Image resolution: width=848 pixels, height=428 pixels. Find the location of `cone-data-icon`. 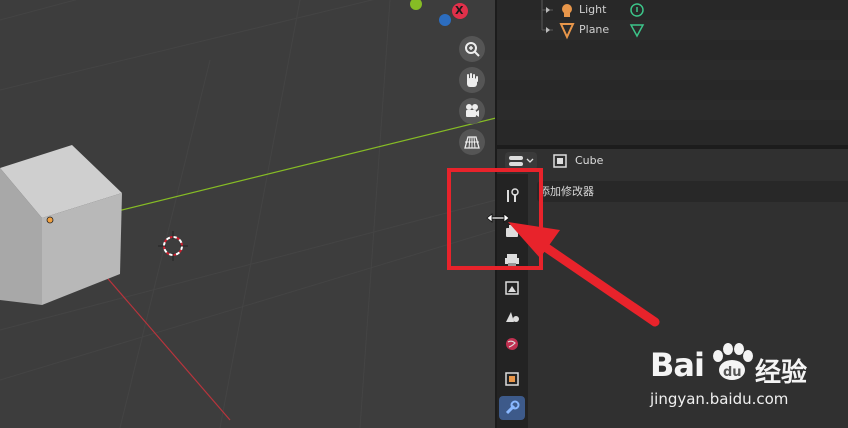

cone-data-icon is located at coordinates (637, 31).